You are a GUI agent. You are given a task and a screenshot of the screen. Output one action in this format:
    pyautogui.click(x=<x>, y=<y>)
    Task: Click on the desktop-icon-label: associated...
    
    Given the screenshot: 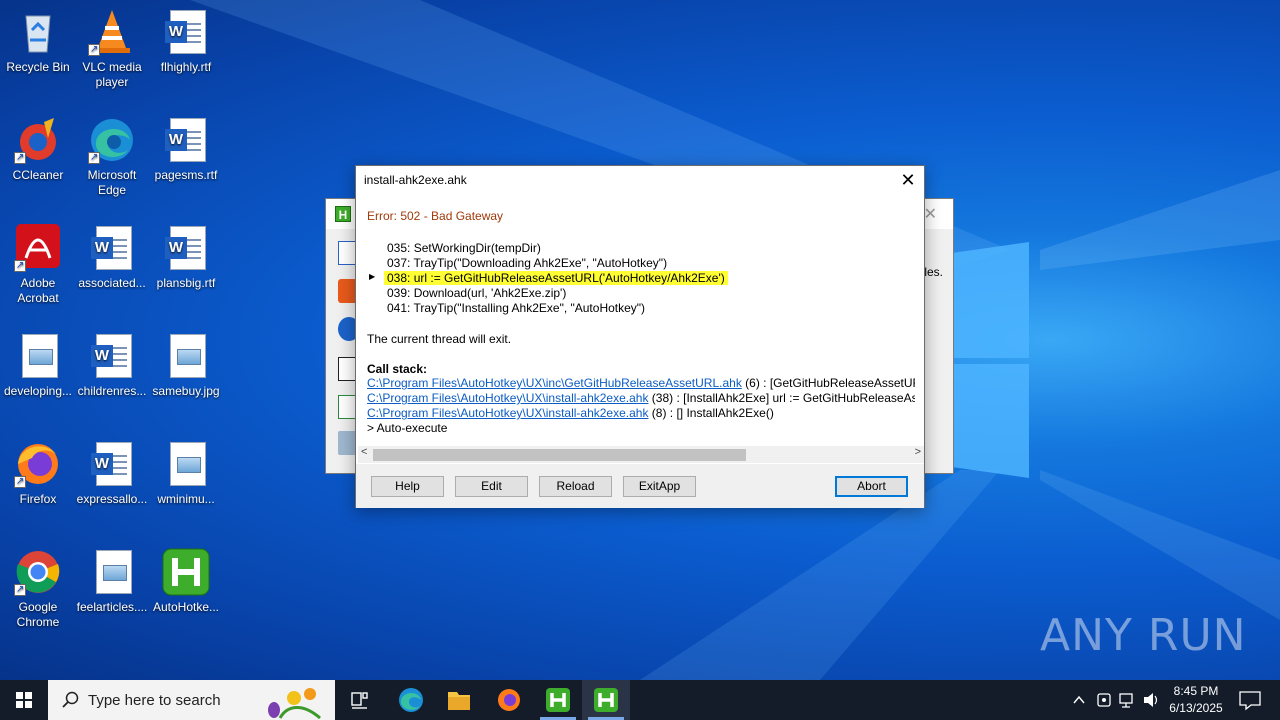 What is the action you would take?
    pyautogui.click(x=112, y=283)
    